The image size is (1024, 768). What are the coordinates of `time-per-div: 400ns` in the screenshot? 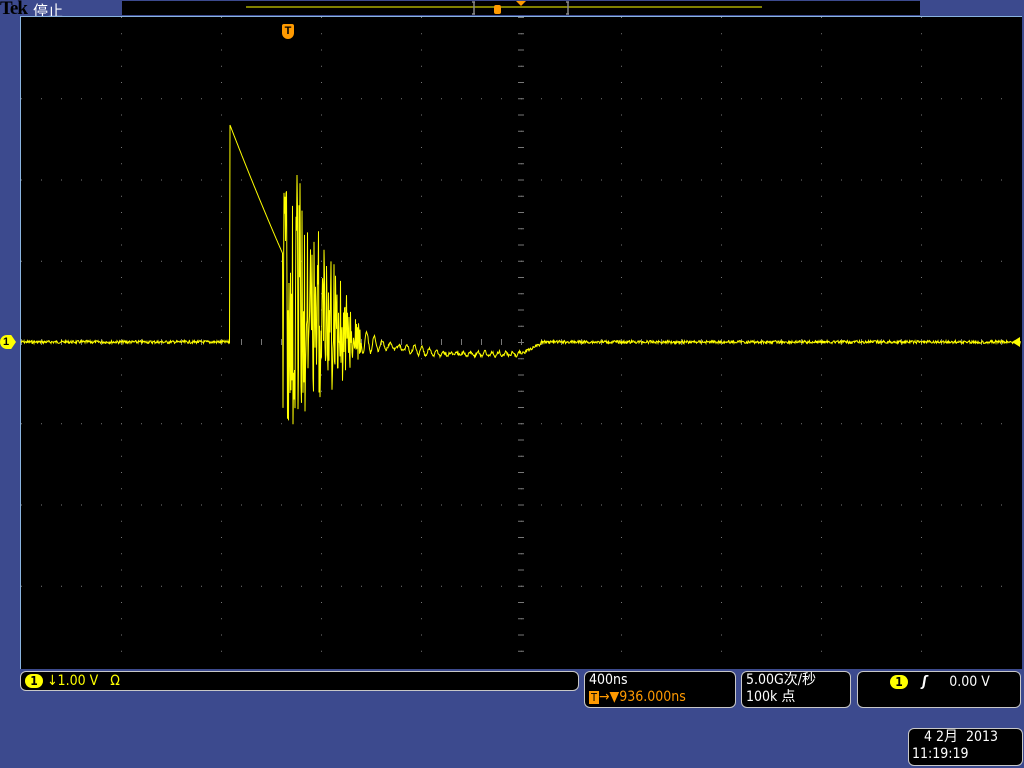 It's located at (608, 680).